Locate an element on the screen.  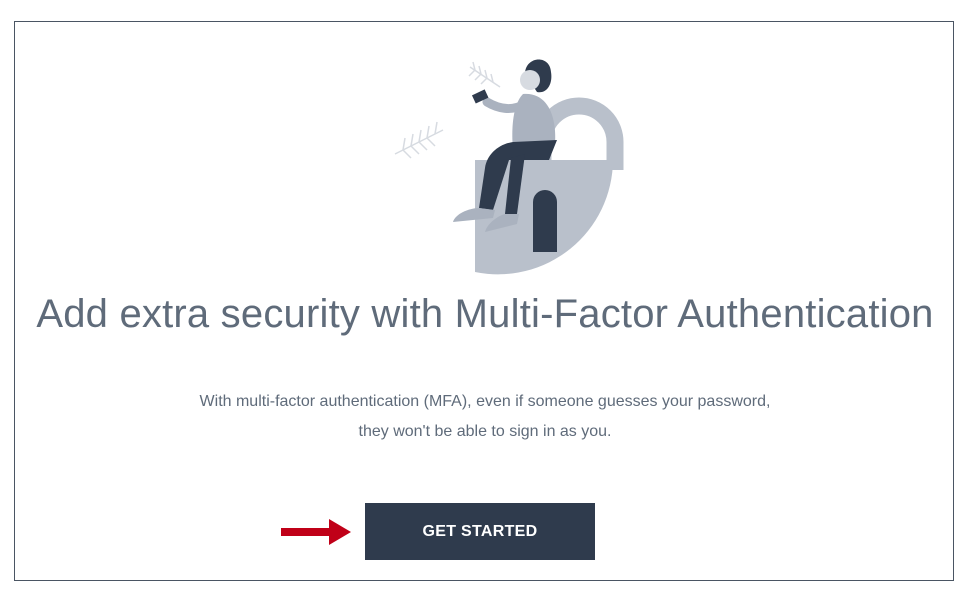
person-on-padlock-illustration is located at coordinates (509, 167).